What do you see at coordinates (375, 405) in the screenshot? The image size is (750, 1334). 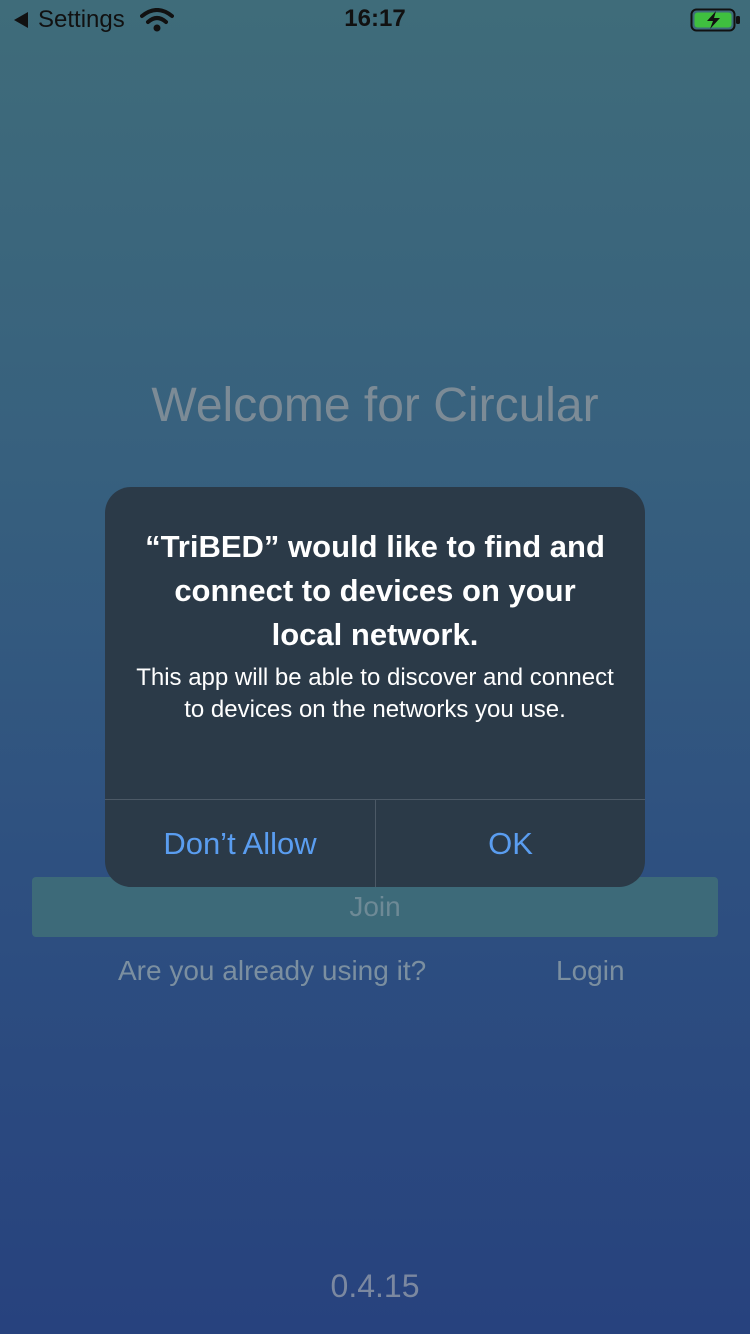 I see `welcome-title: Welcome for Circular` at bounding box center [375, 405].